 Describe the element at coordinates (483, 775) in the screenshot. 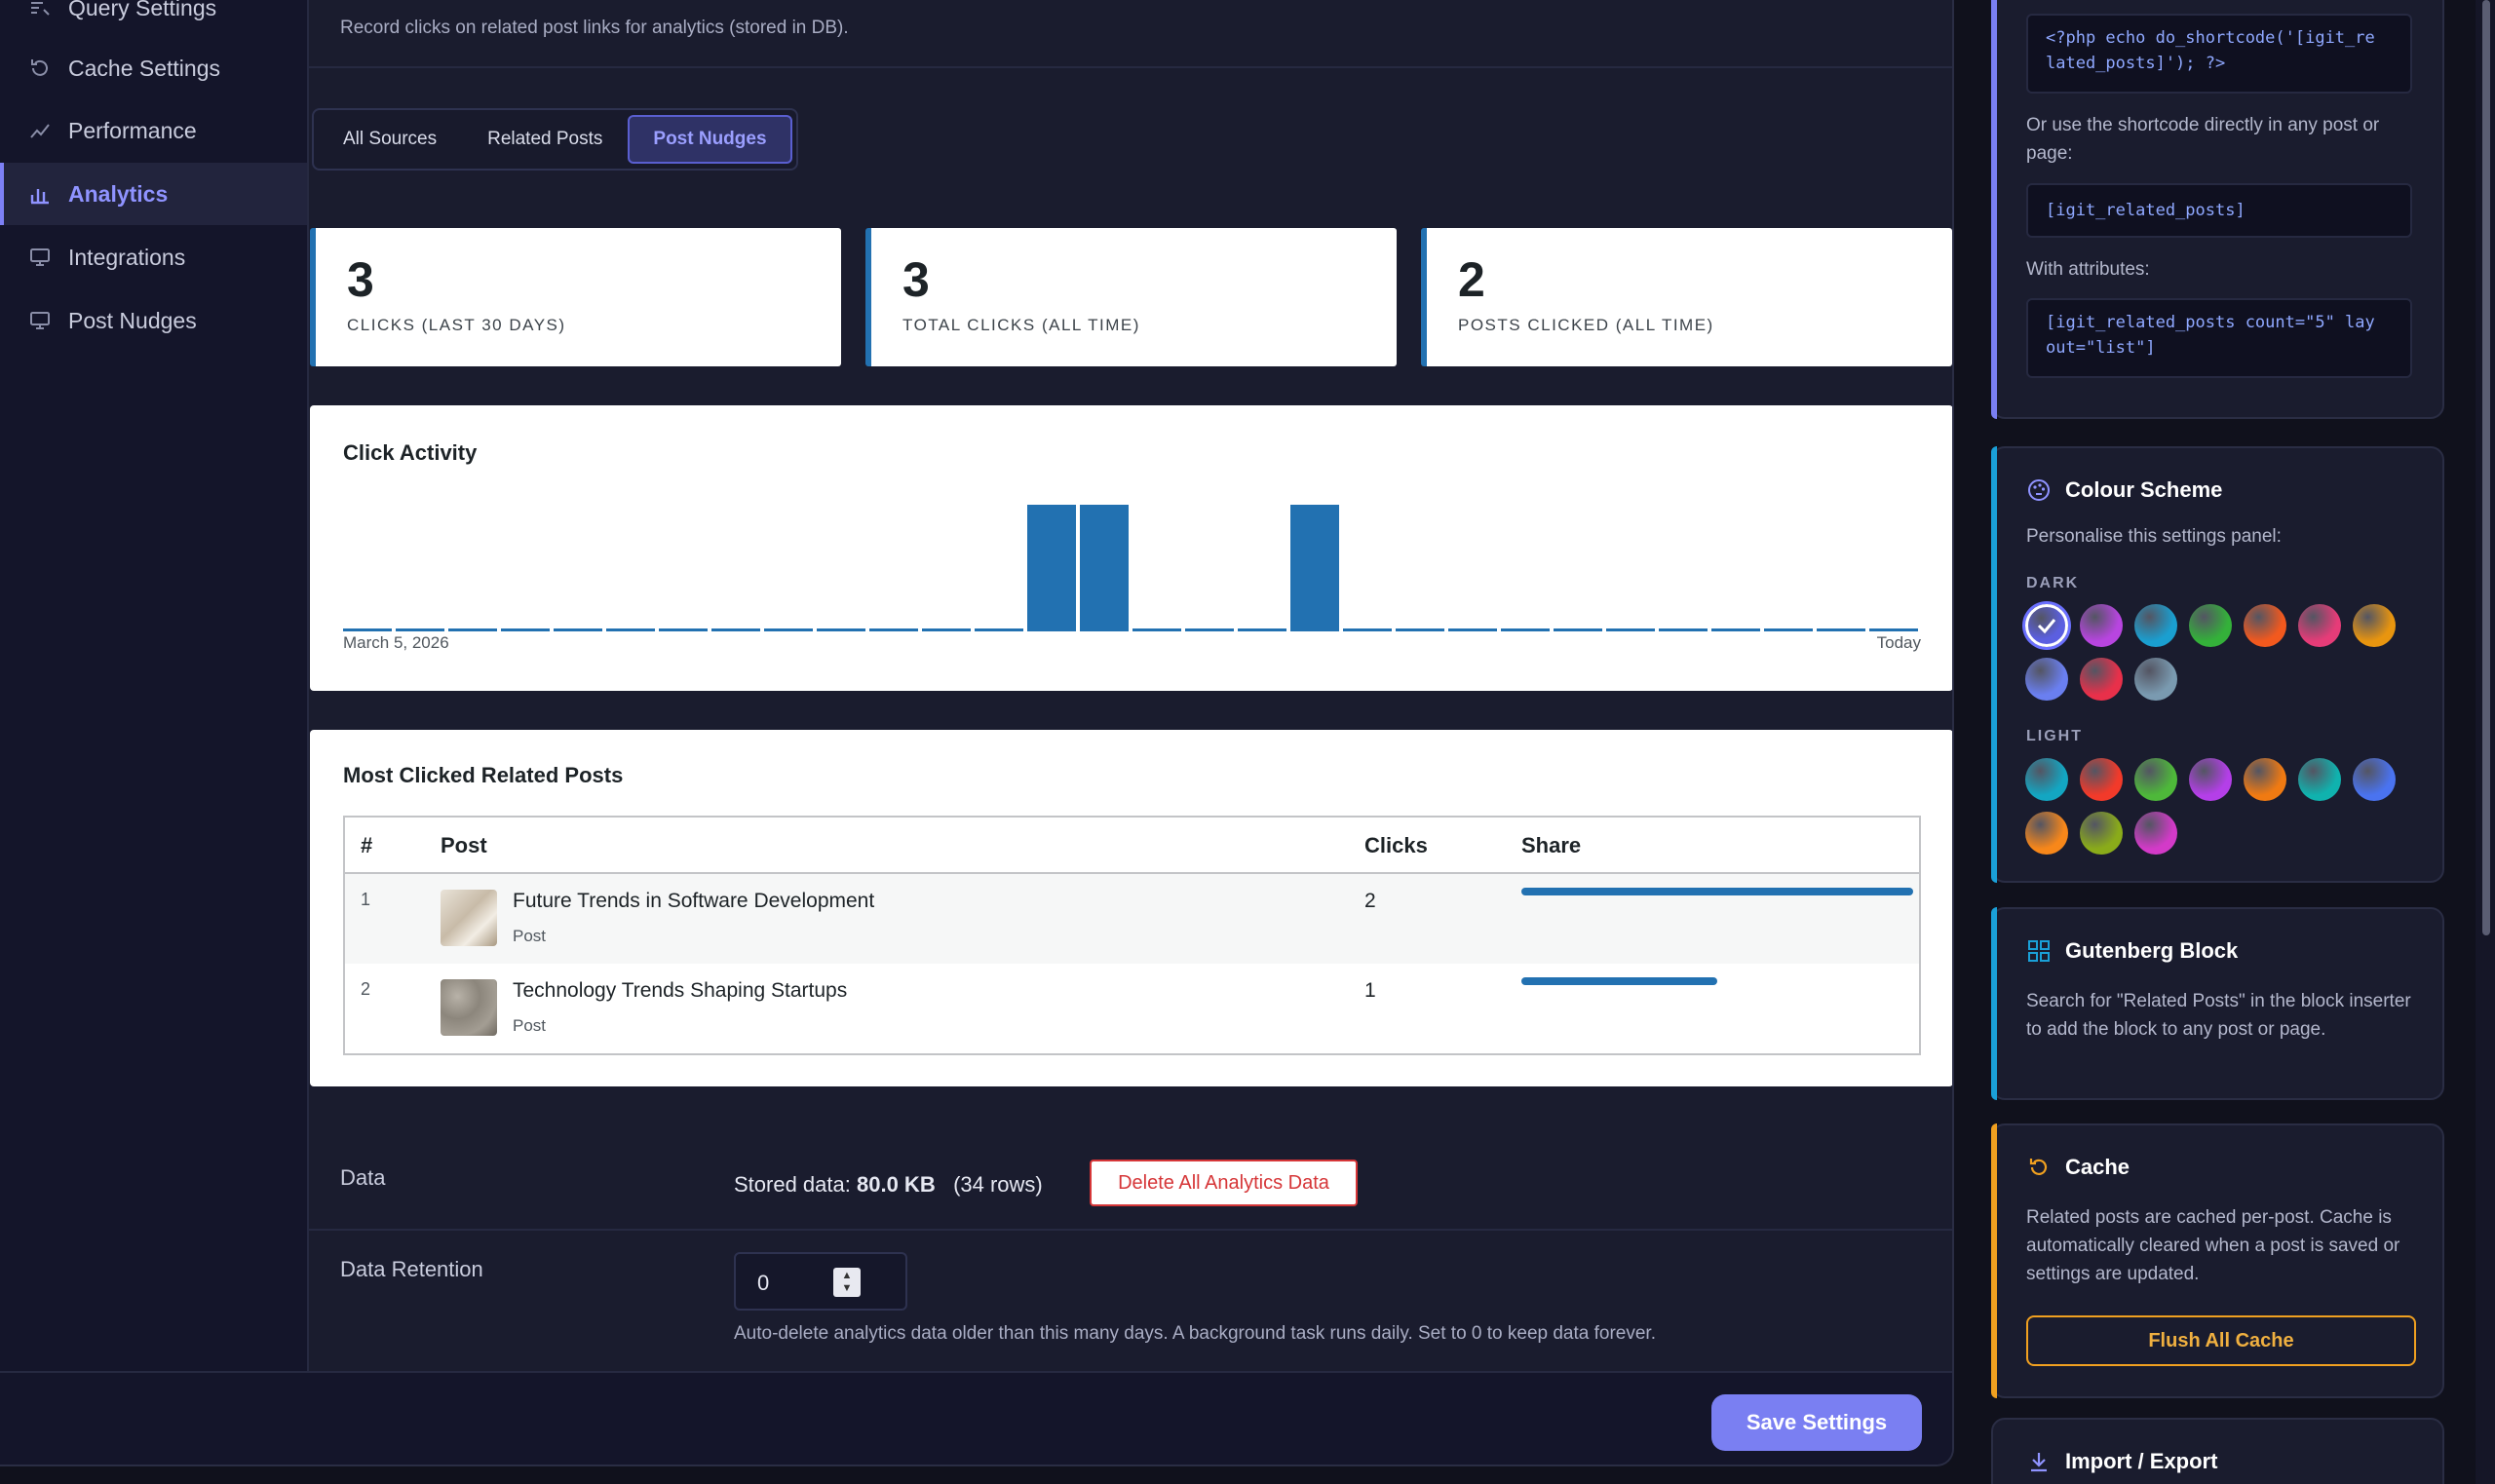

I see `table-title: Most Clicked Related Posts` at that location.